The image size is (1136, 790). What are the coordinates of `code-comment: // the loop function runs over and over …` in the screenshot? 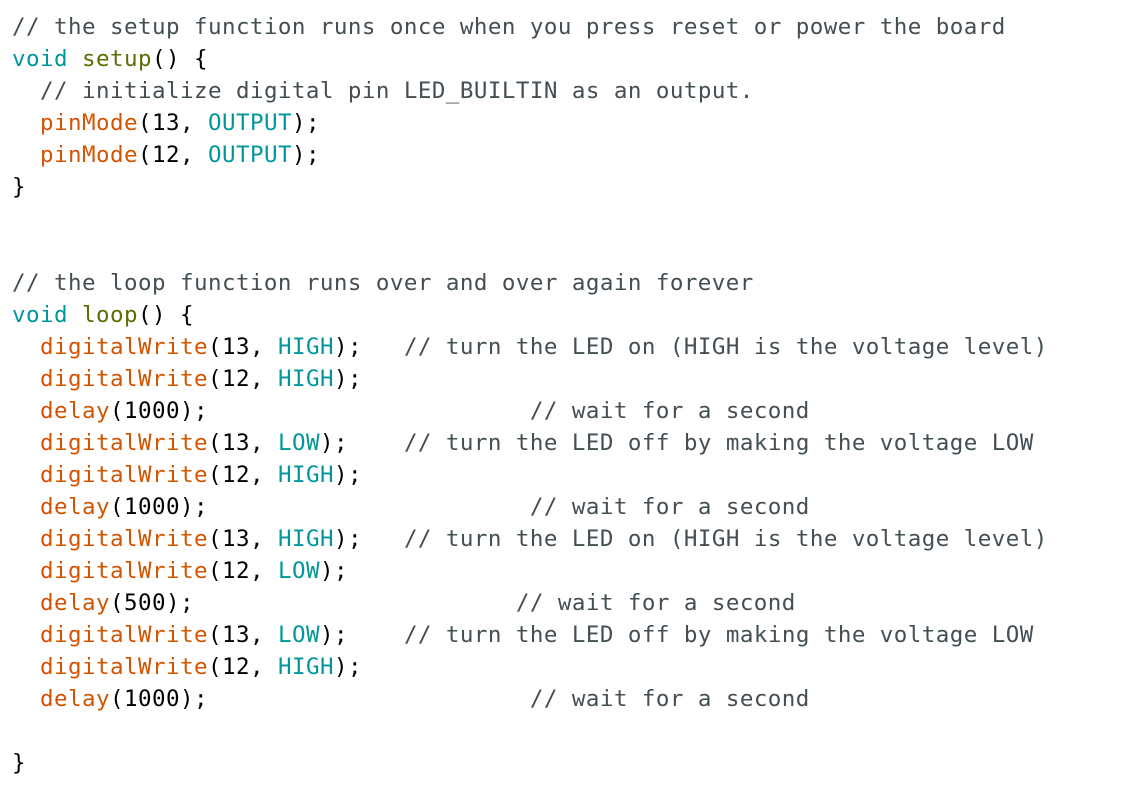 It's located at (383, 283).